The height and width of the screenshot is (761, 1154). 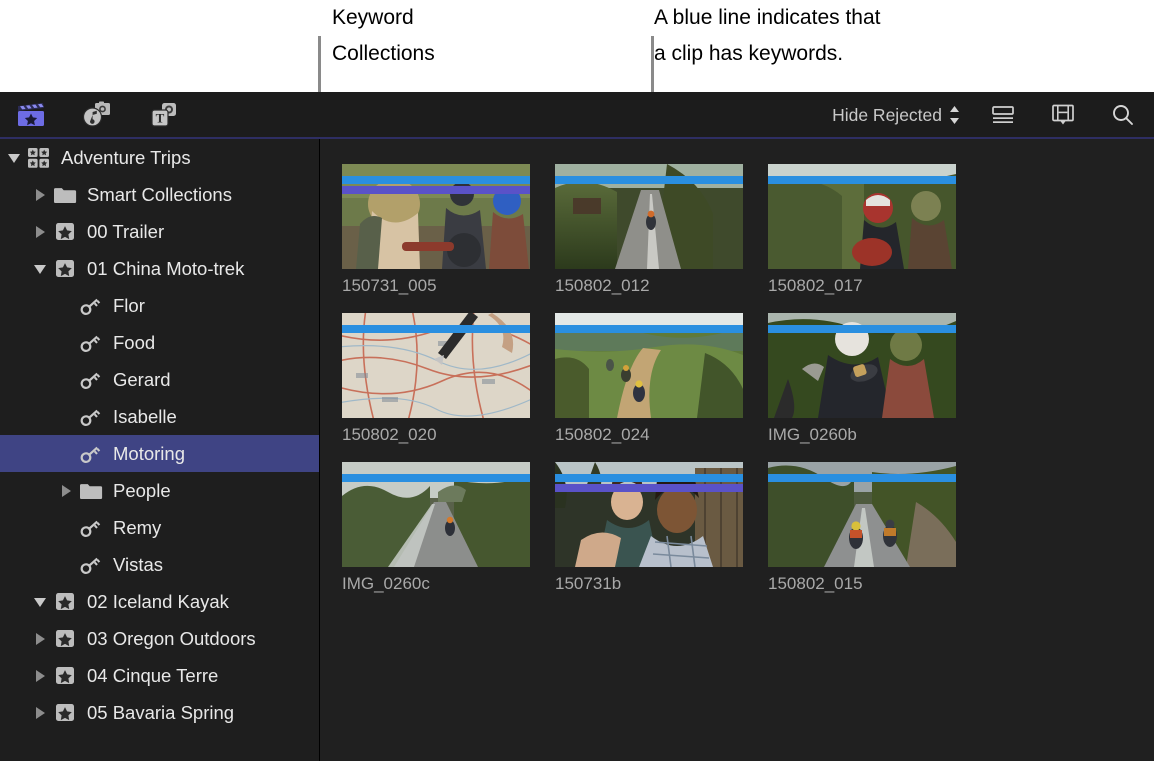 I want to click on clapperboard-star-icon, so click(x=31, y=115).